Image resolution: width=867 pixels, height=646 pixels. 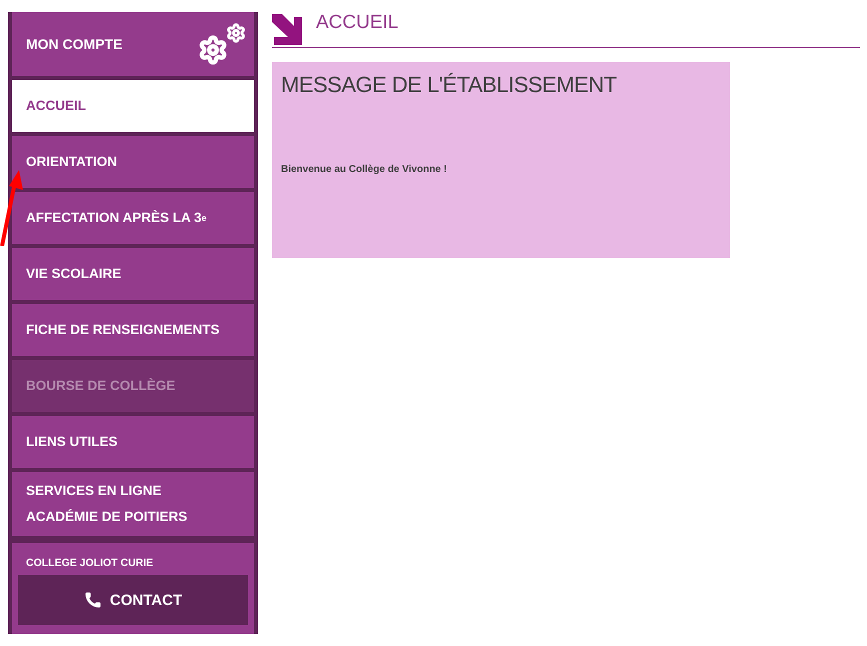 I want to click on phone-icon, so click(x=93, y=600).